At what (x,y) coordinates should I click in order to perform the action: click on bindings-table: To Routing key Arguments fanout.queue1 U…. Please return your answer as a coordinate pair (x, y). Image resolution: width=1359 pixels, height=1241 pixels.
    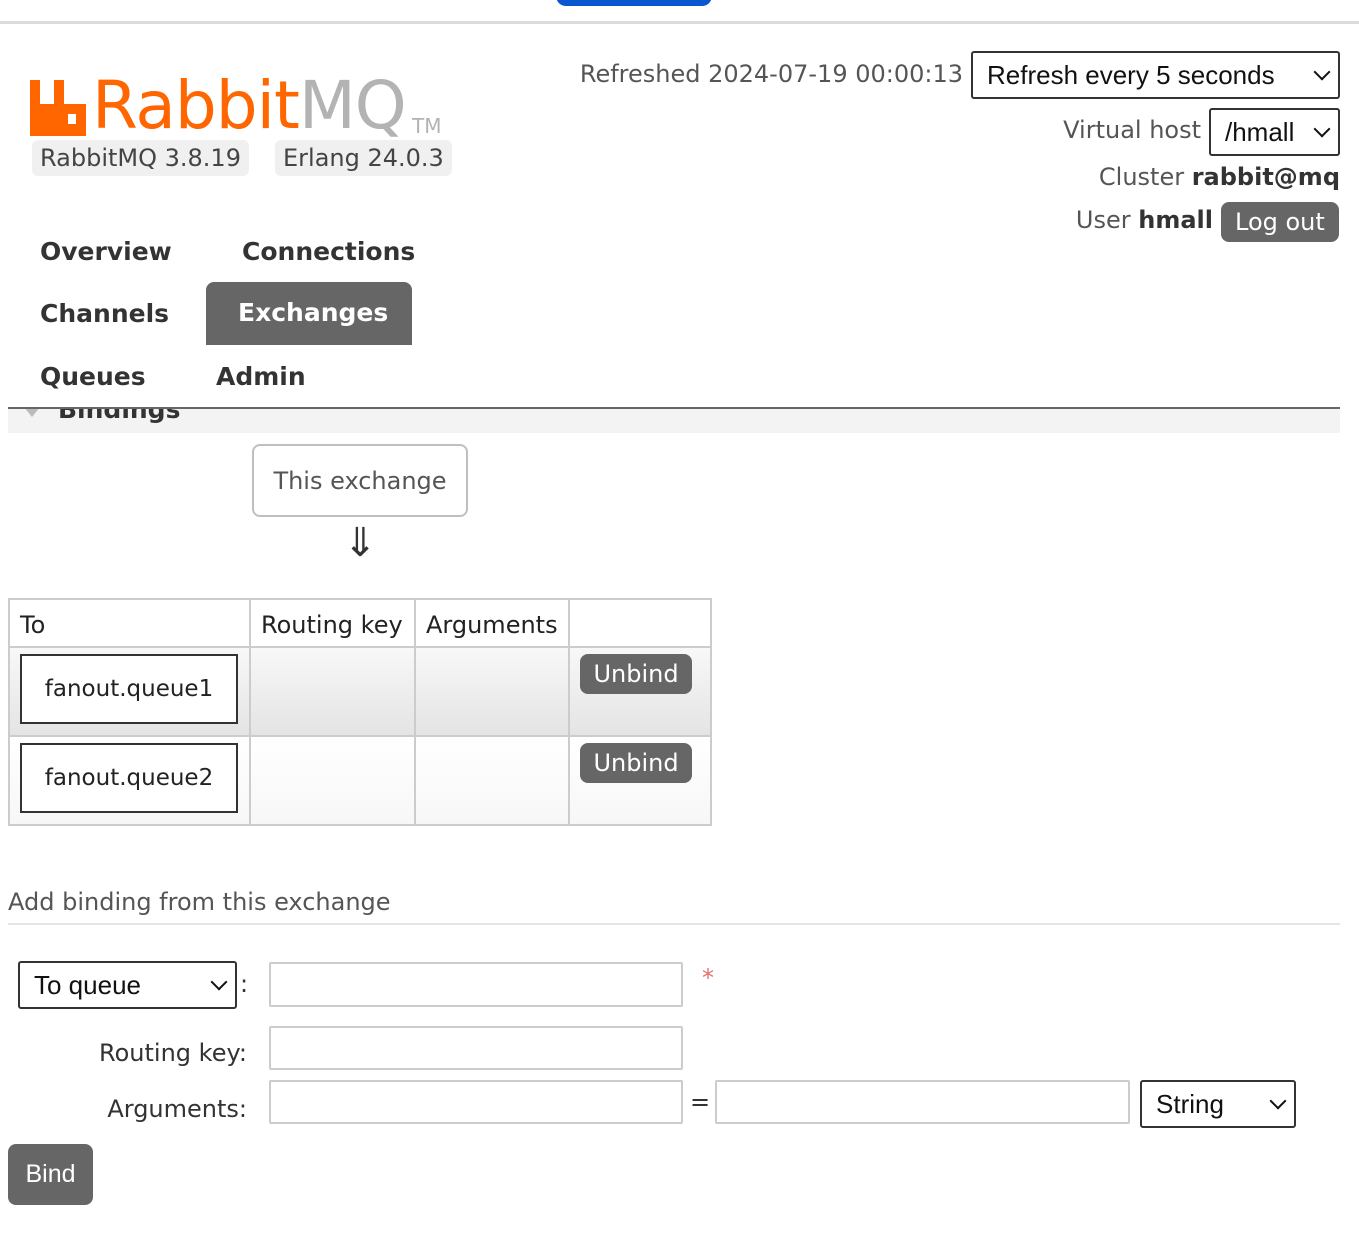
    Looking at the image, I should click on (360, 712).